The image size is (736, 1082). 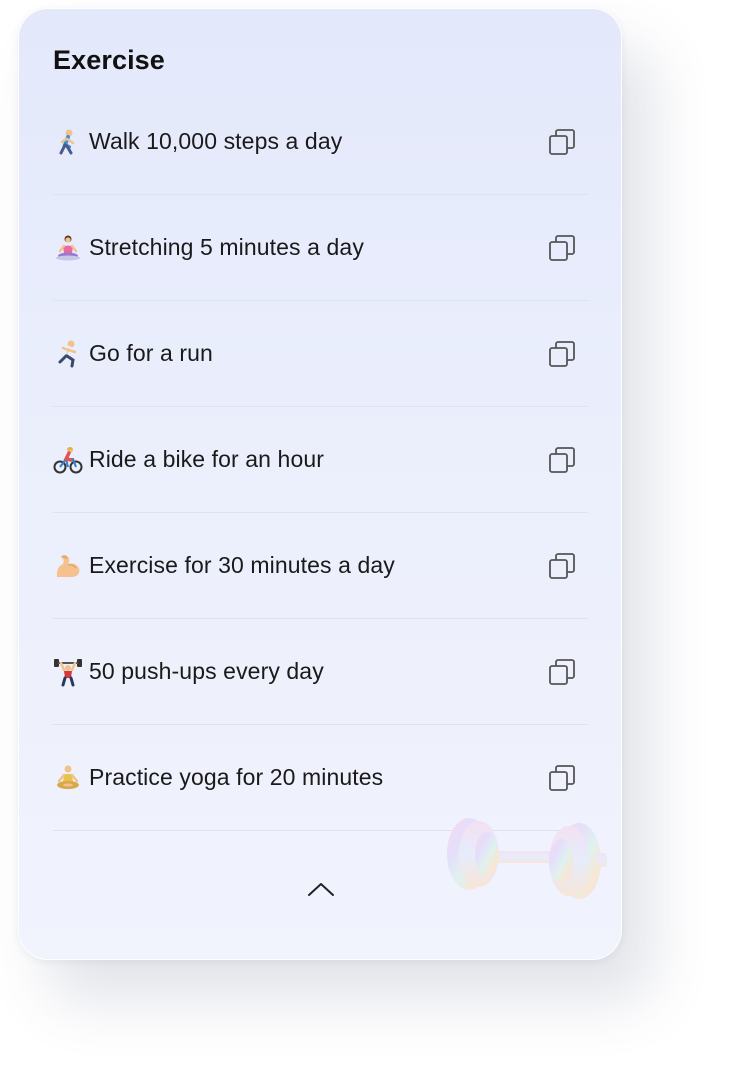 What do you see at coordinates (68, 672) in the screenshot?
I see `person-lifting-weights-icon` at bounding box center [68, 672].